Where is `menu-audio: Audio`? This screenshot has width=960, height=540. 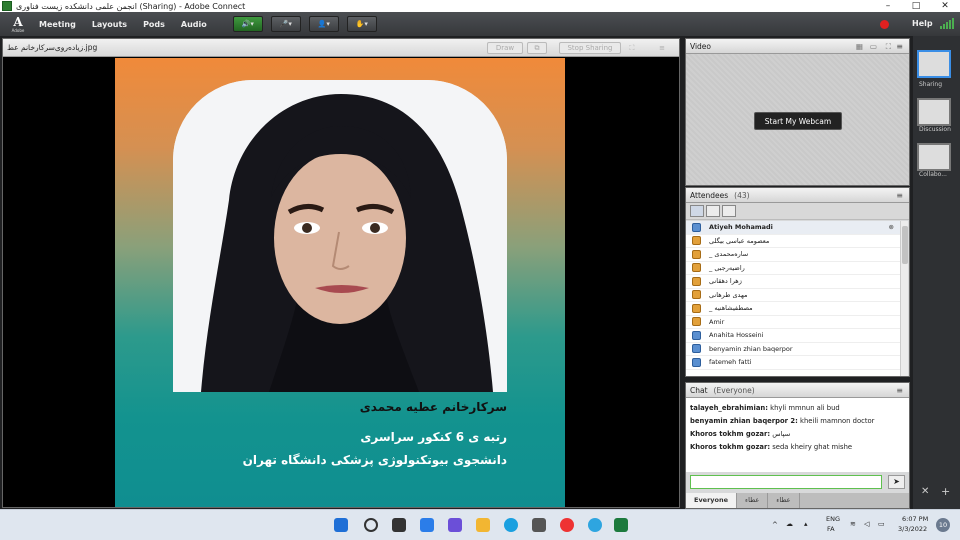 menu-audio: Audio is located at coordinates (194, 24).